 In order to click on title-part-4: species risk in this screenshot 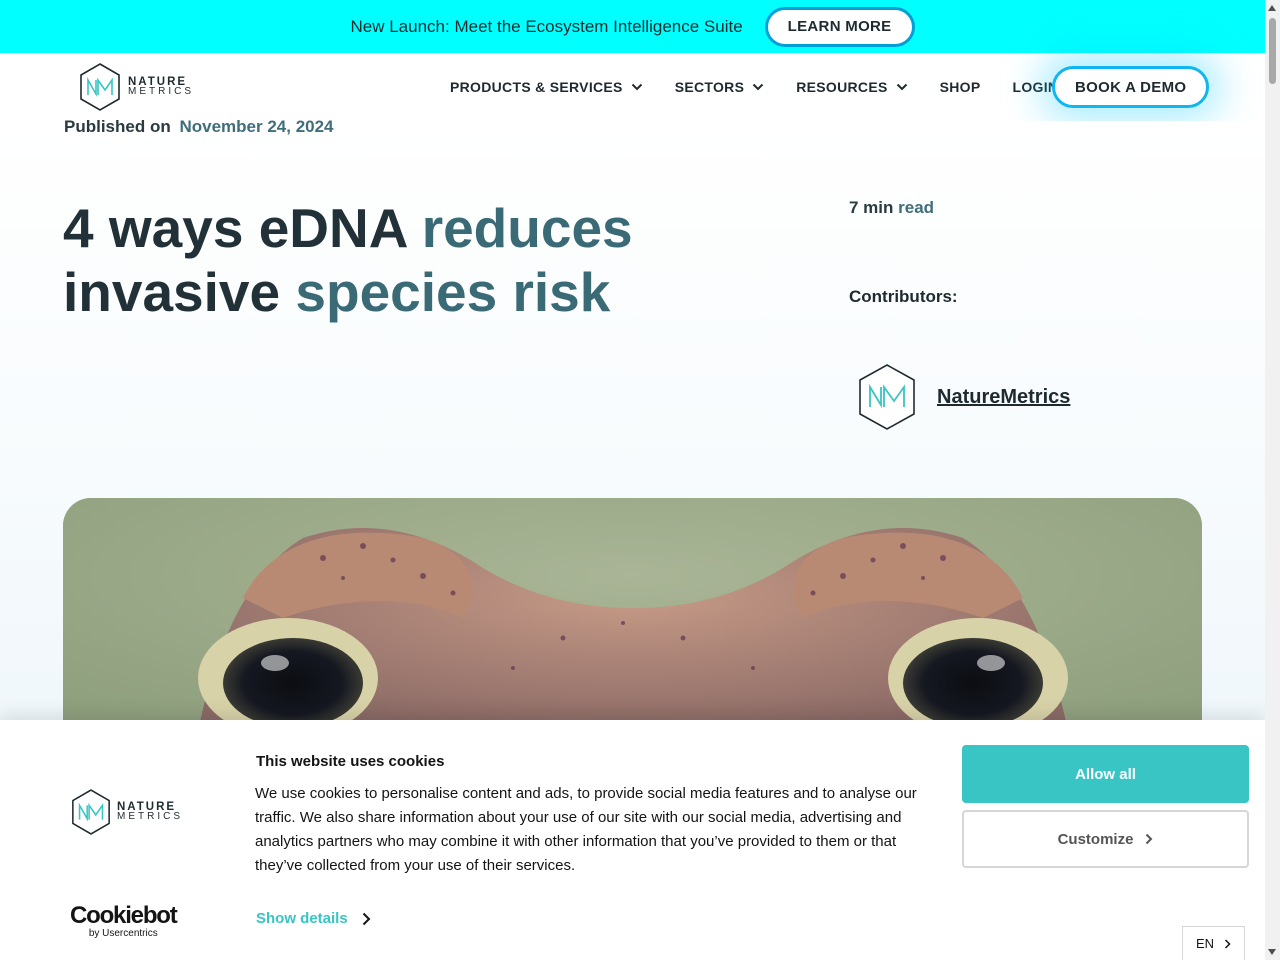, I will do `click(453, 292)`.